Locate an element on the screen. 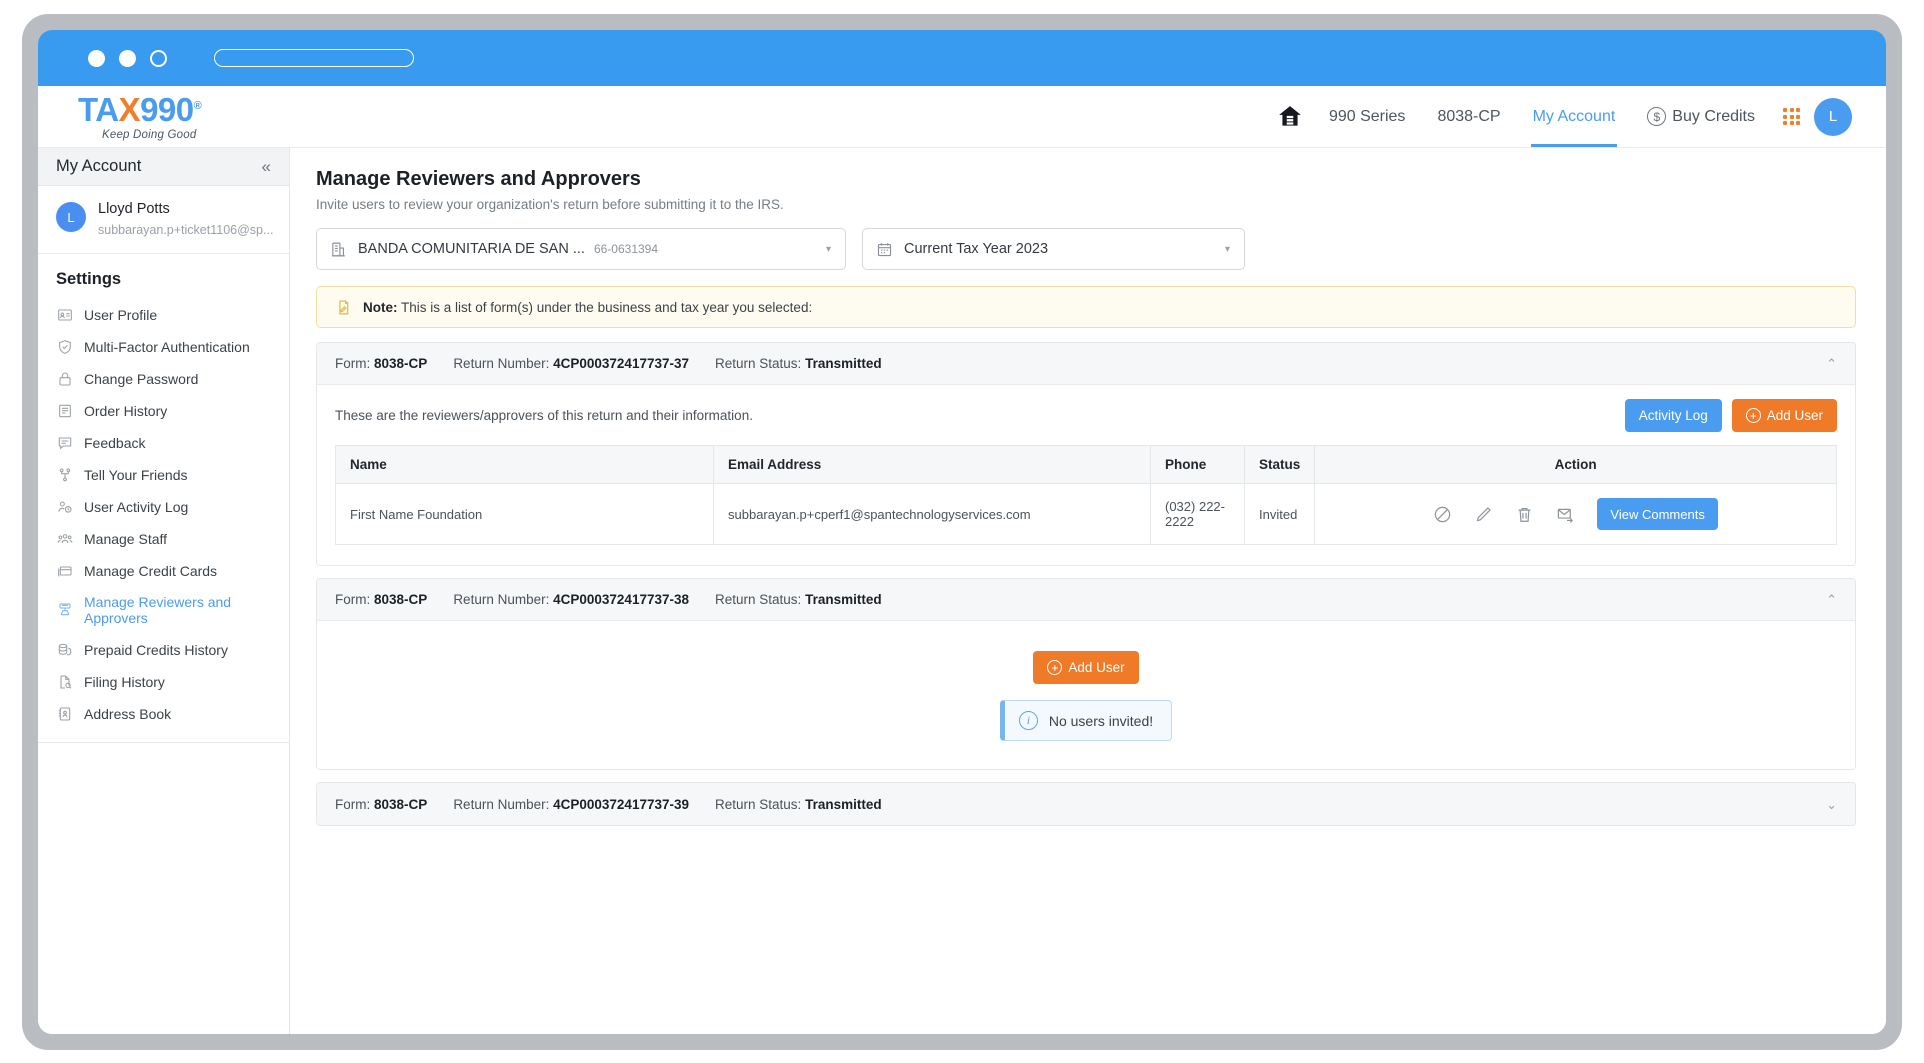  sidebar-item-manage-reviewers-and-approvers: Manage Reviewers and Approvers is located at coordinates (163, 610).